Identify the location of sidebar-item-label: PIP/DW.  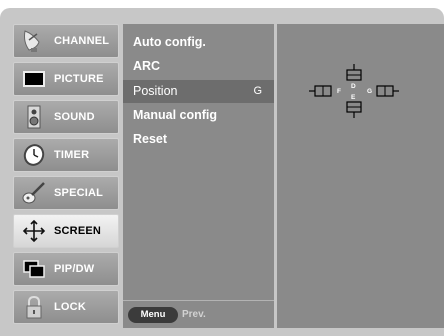
(74, 269).